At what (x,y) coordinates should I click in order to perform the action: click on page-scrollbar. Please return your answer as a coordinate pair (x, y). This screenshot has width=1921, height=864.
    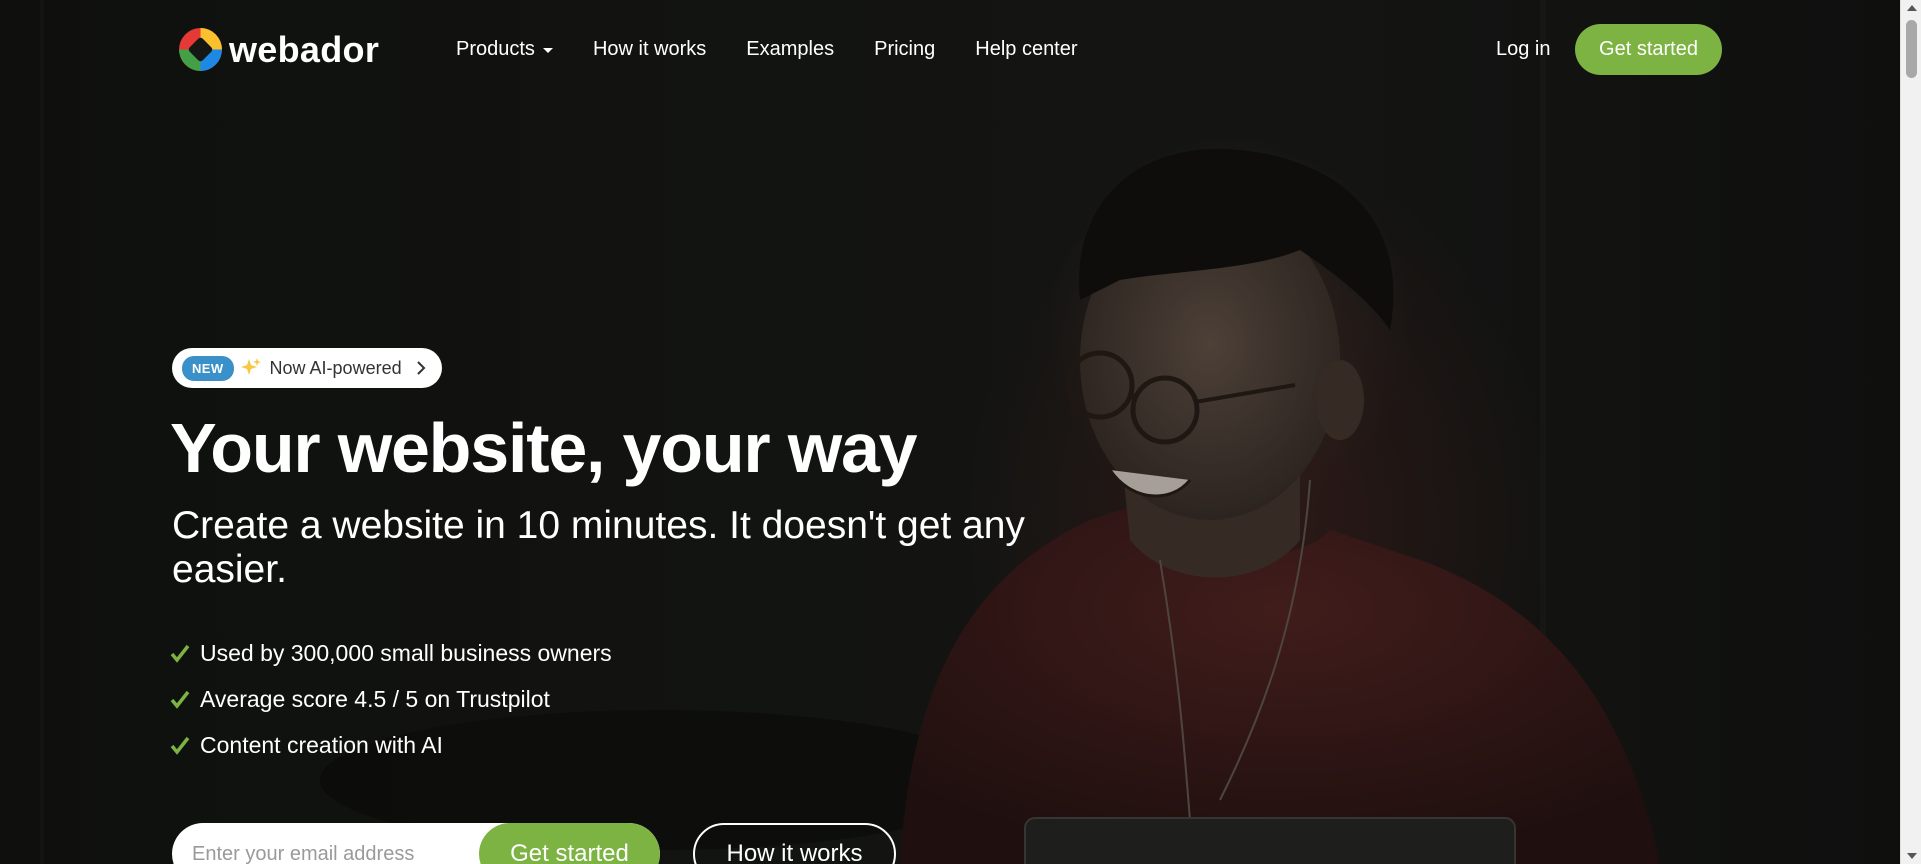
    Looking at the image, I should click on (1910, 432).